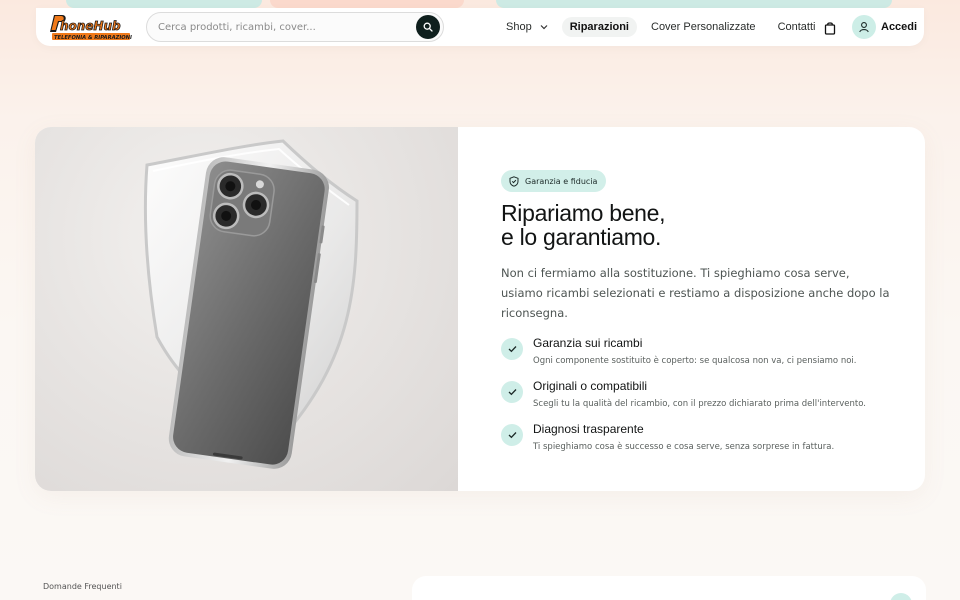 The image size is (960, 600). I want to click on nav-contatti-label: Contatti, so click(796, 27).